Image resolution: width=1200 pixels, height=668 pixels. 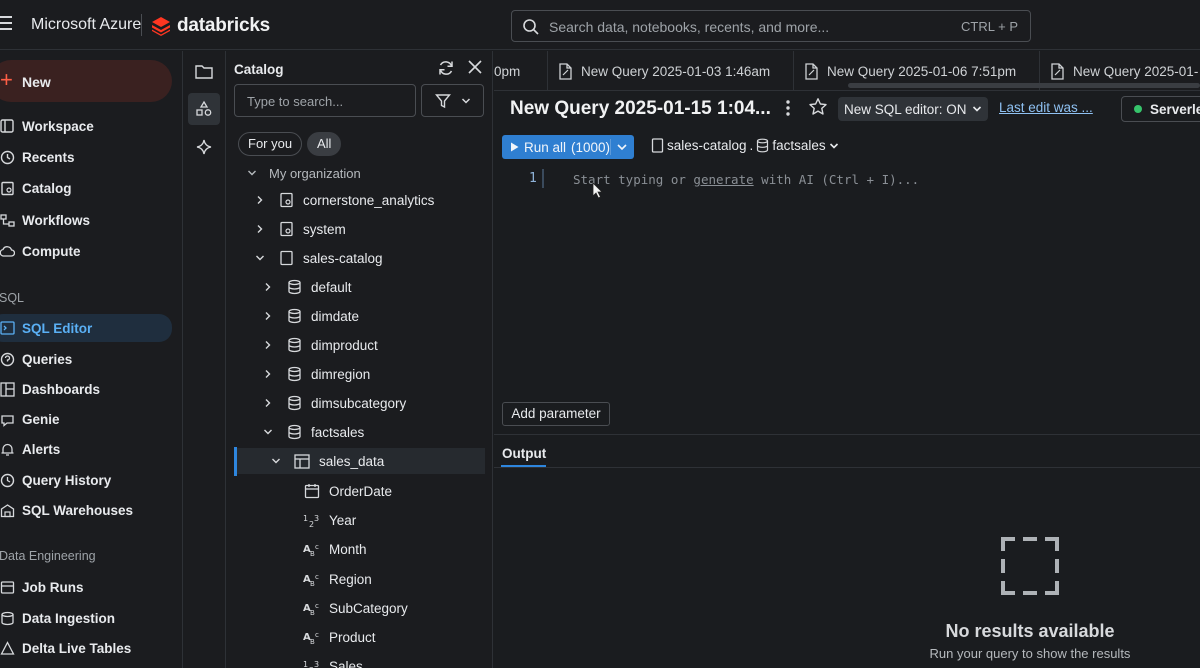 I want to click on catalog-schema-selector: sales-catalog . factsales, so click(x=745, y=145).